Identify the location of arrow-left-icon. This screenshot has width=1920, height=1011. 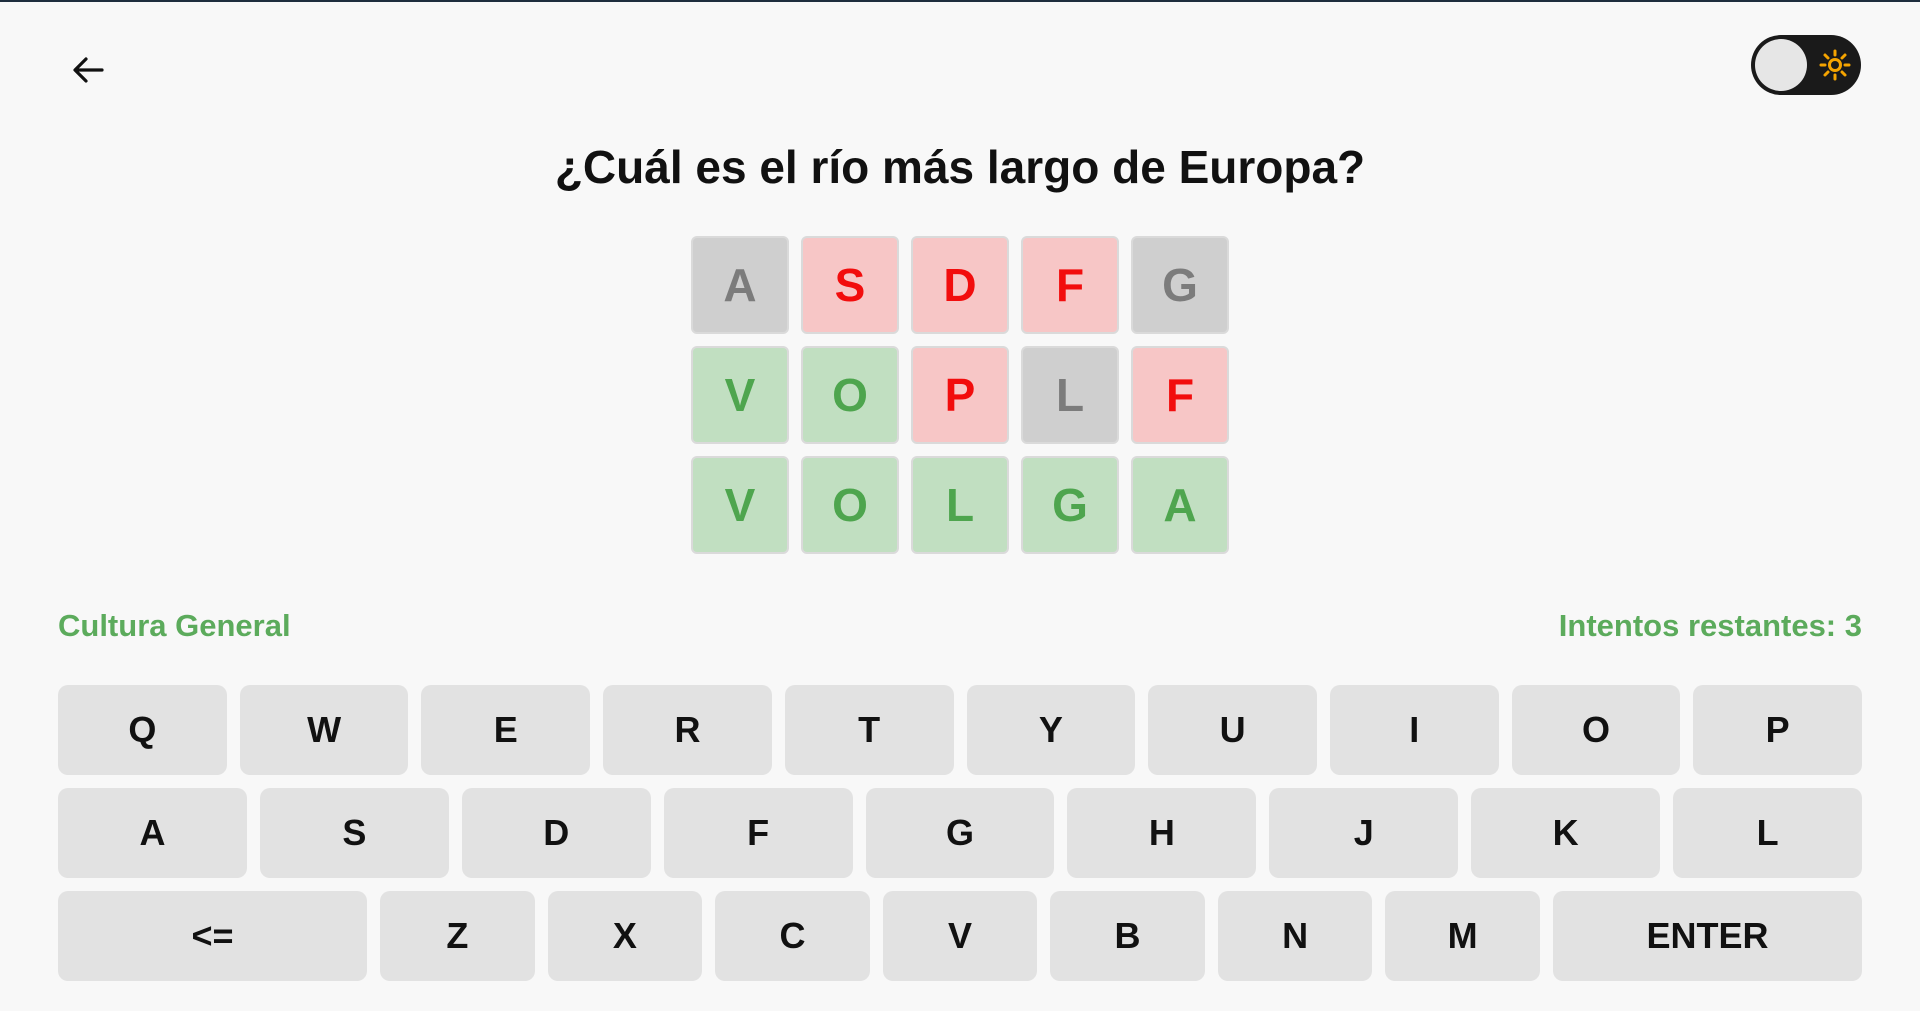
(88, 70).